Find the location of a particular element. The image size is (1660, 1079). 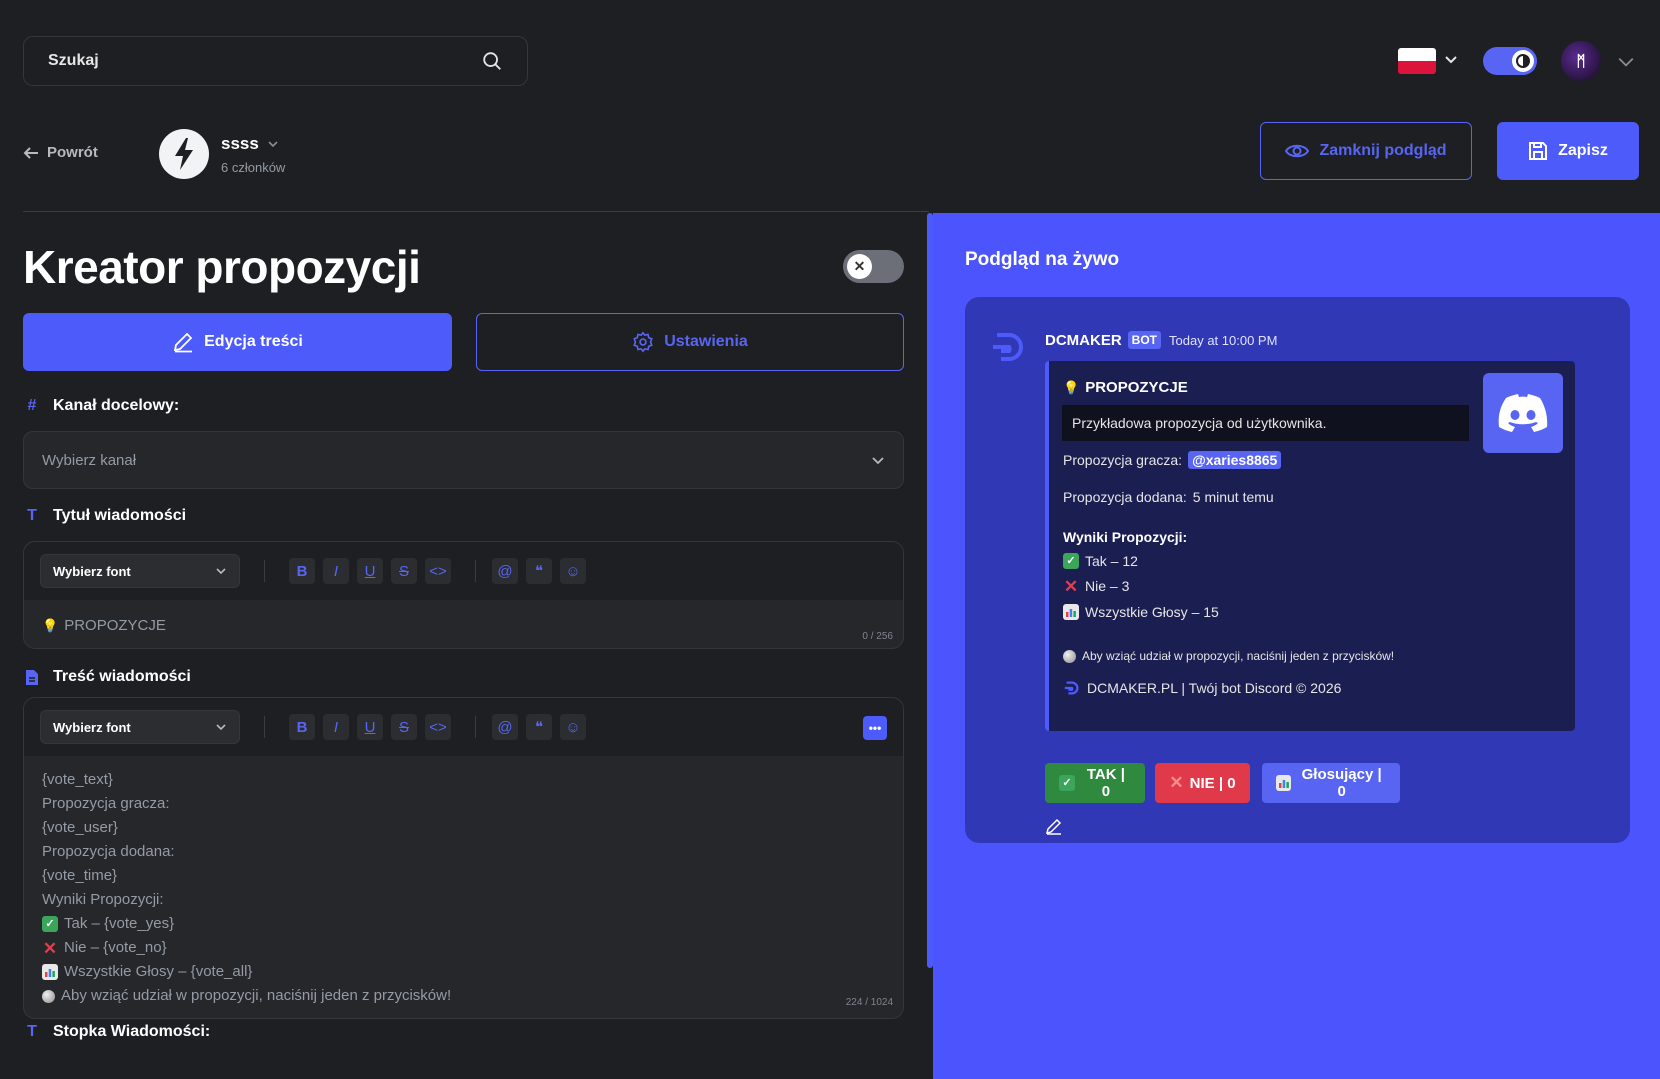

embed-all-line: Wszystkie Głosy – 15 is located at coordinates (1141, 612).